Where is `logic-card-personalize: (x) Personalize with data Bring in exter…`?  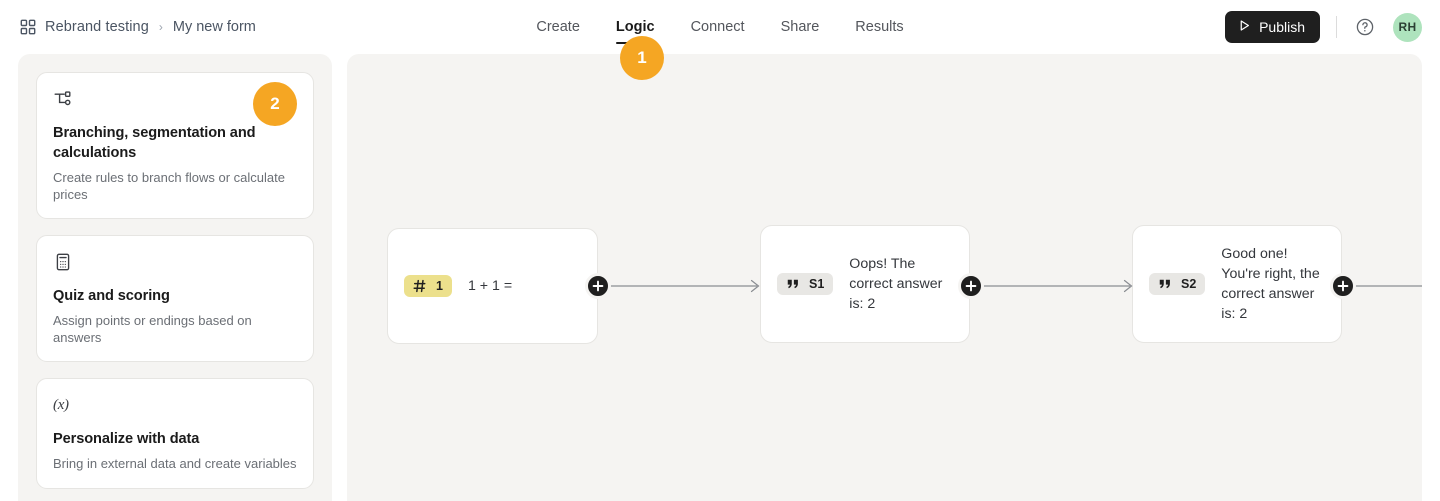 logic-card-personalize: (x) Personalize with data Bring in exter… is located at coordinates (175, 433).